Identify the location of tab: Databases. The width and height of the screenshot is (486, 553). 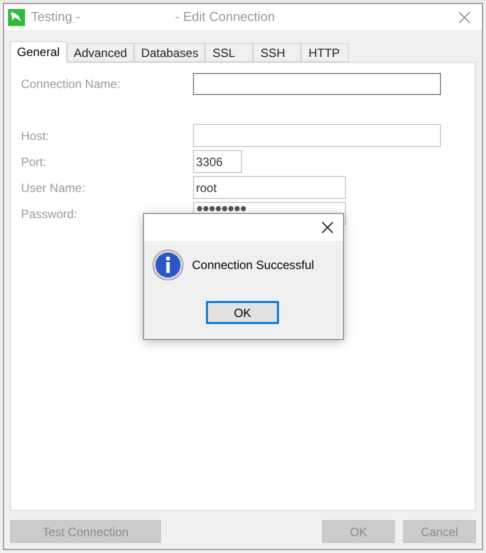
(170, 52).